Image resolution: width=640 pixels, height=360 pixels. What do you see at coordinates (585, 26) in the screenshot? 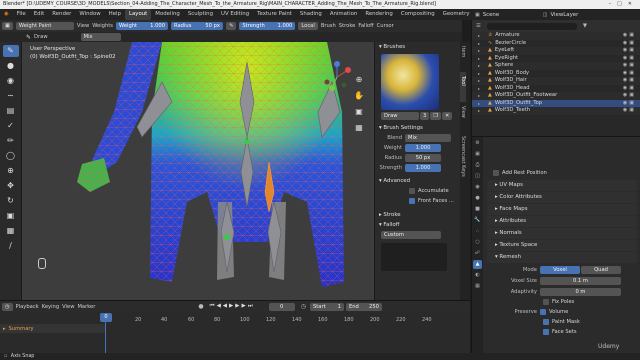
I see `filter-icon: ▼` at bounding box center [585, 26].